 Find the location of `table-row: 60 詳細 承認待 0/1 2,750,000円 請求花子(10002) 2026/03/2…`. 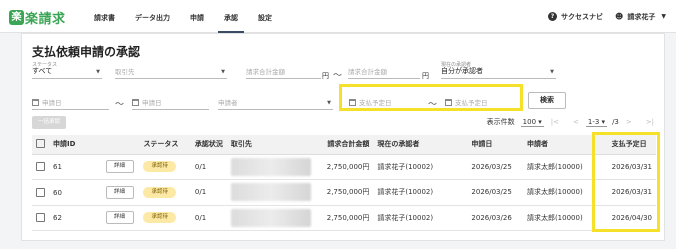

table-row: 60 詳細 承認待 0/1 2,750,000円 請求花子(10002) 2026/03/2… is located at coordinates (344, 192).